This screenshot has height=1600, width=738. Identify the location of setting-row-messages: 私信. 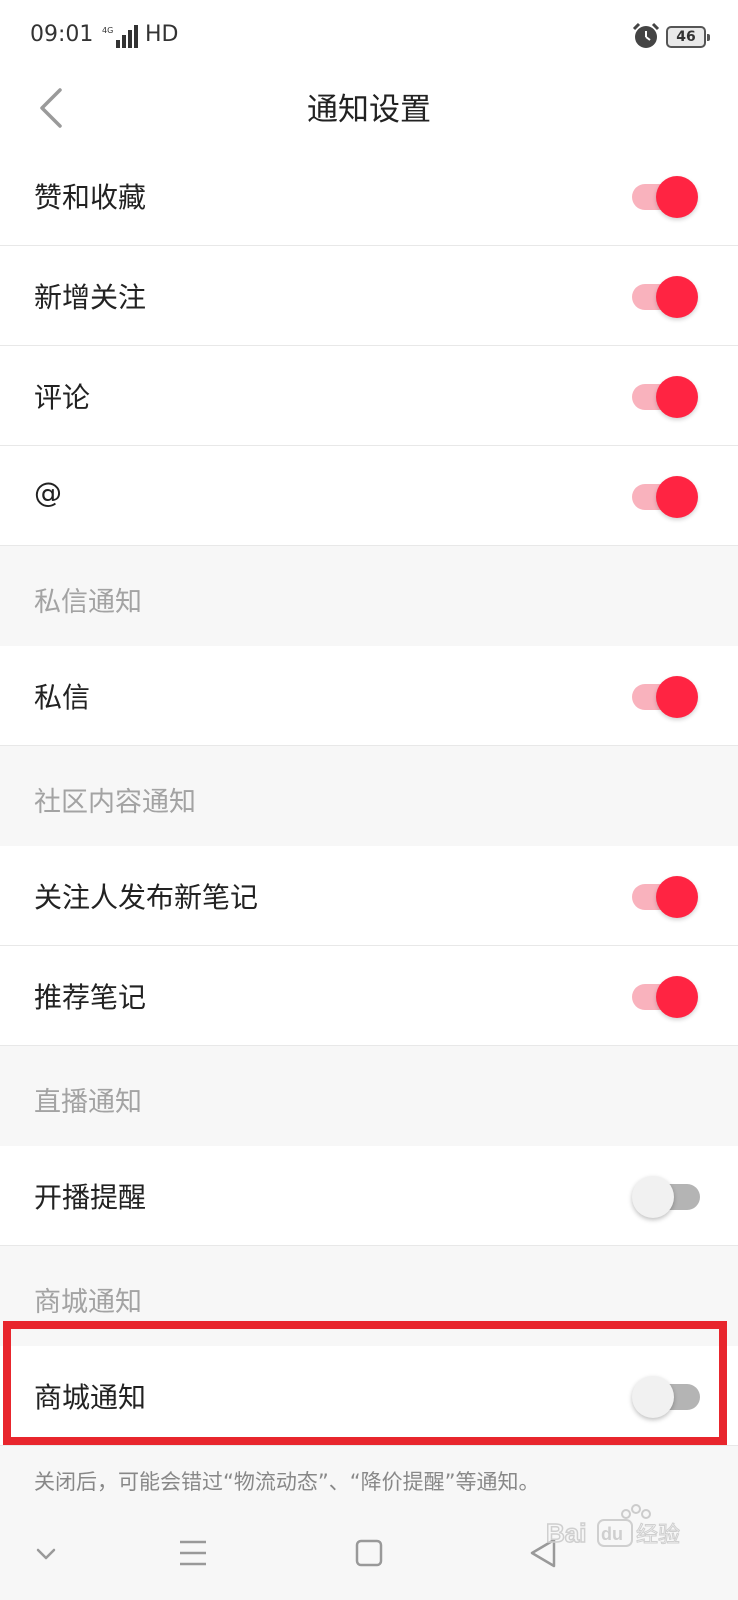
(369, 696).